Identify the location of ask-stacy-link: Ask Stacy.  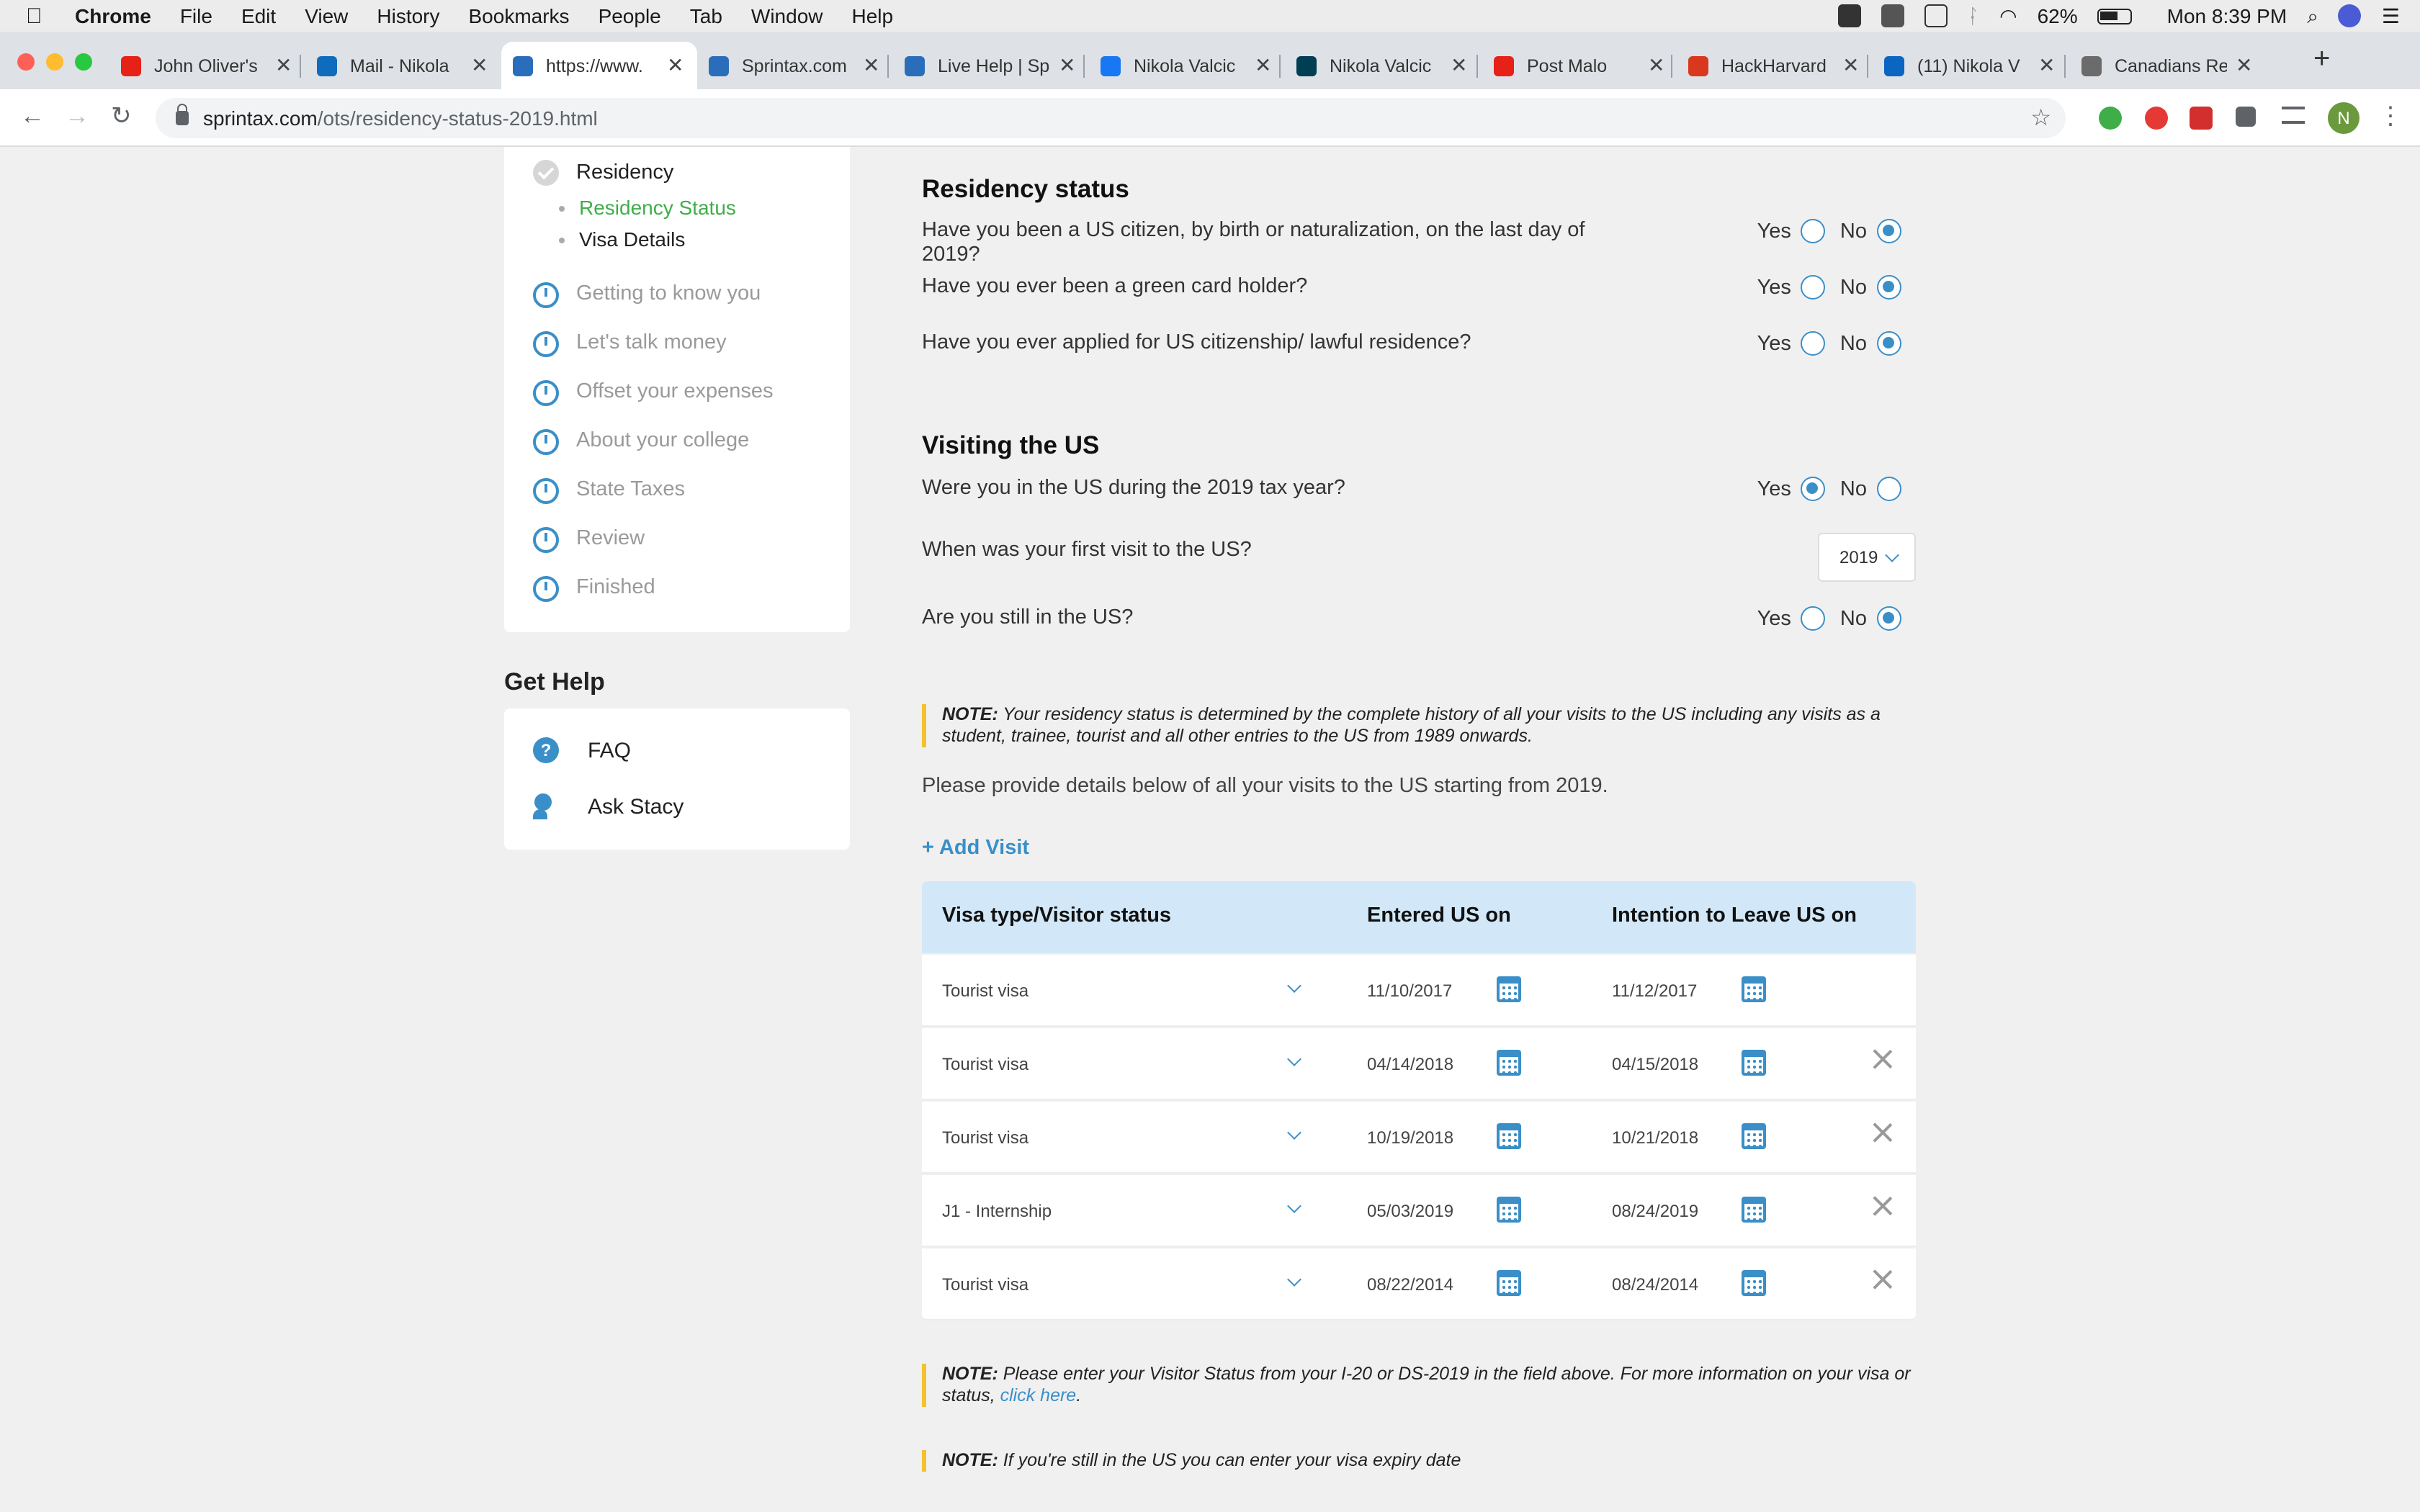
(608, 806).